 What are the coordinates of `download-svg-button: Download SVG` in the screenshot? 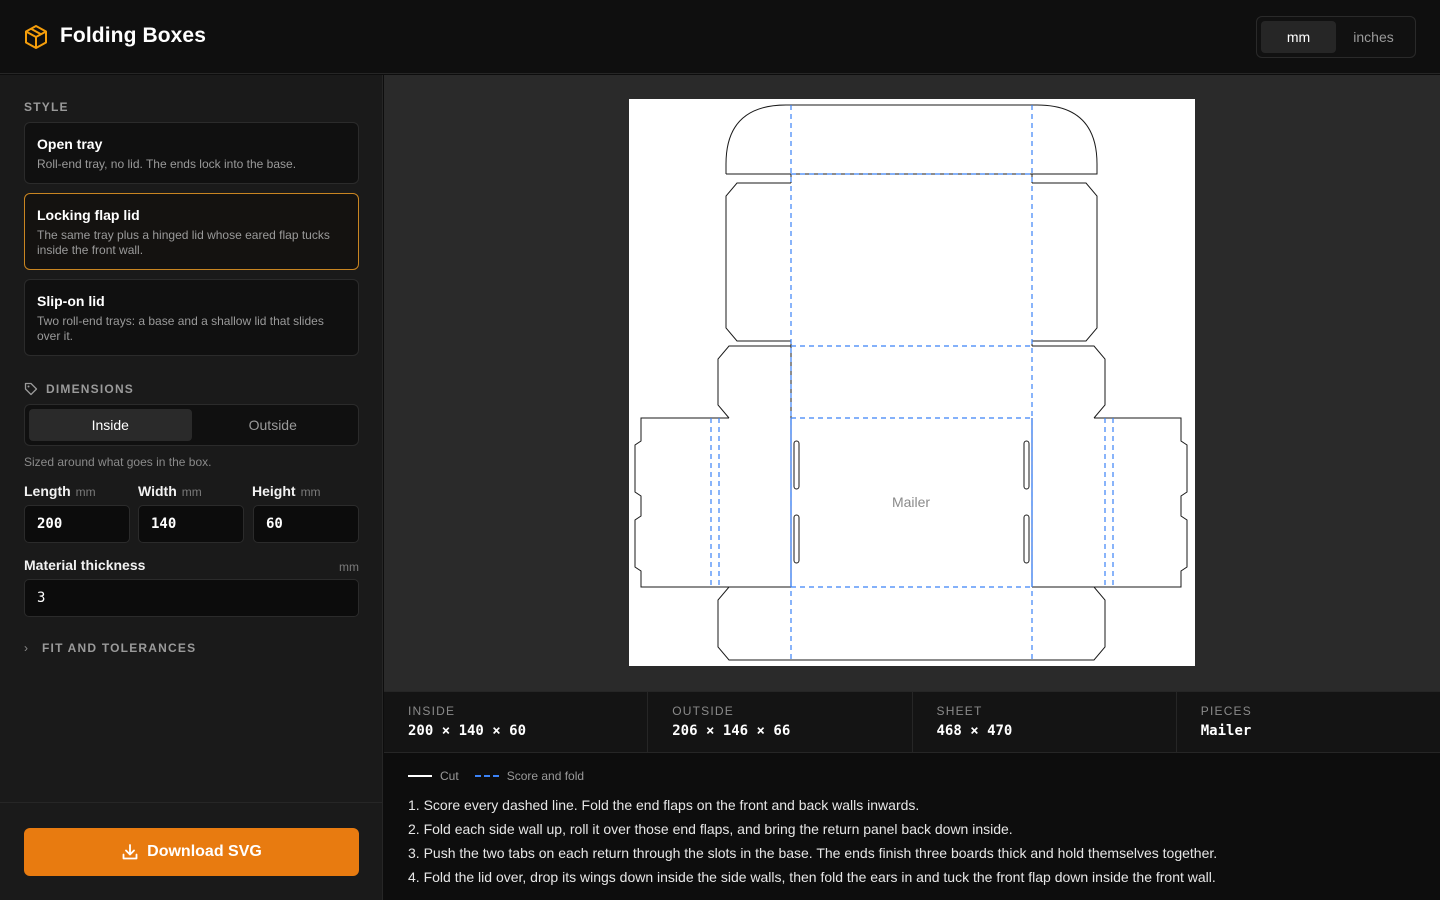 It's located at (191, 852).